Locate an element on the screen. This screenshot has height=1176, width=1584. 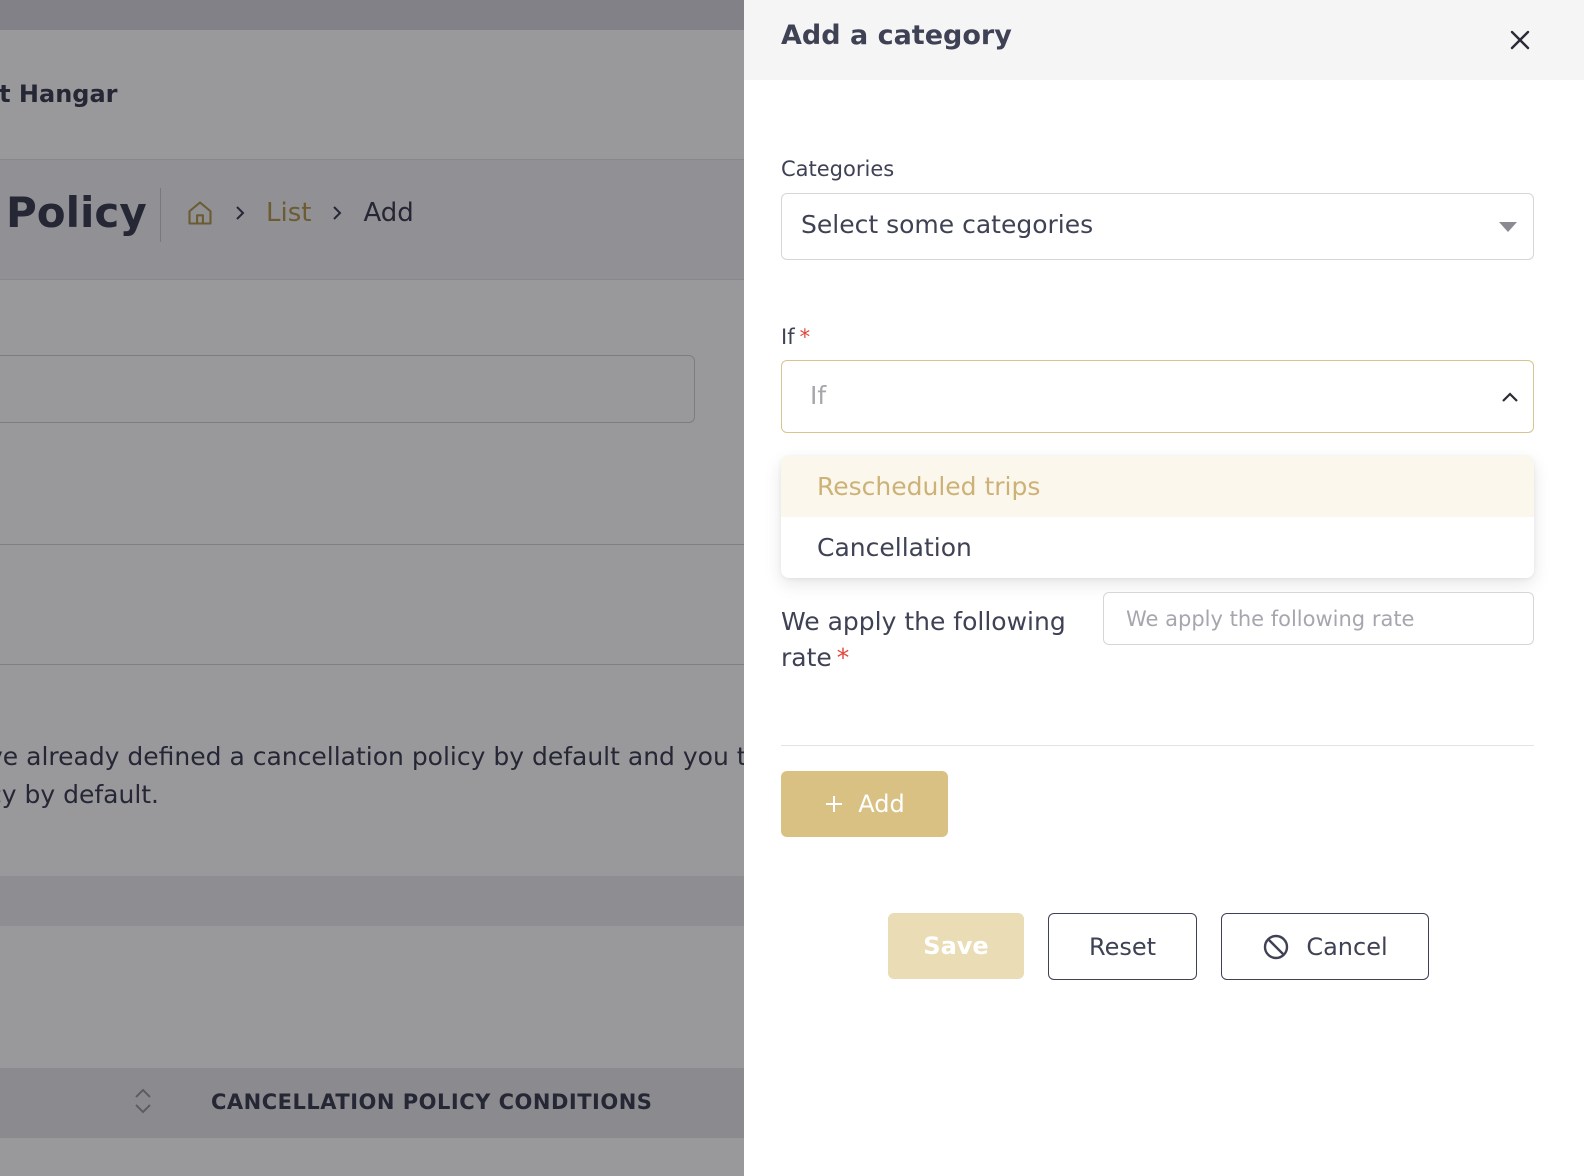
rate-label: We apply the following rate * is located at coordinates (936, 640).